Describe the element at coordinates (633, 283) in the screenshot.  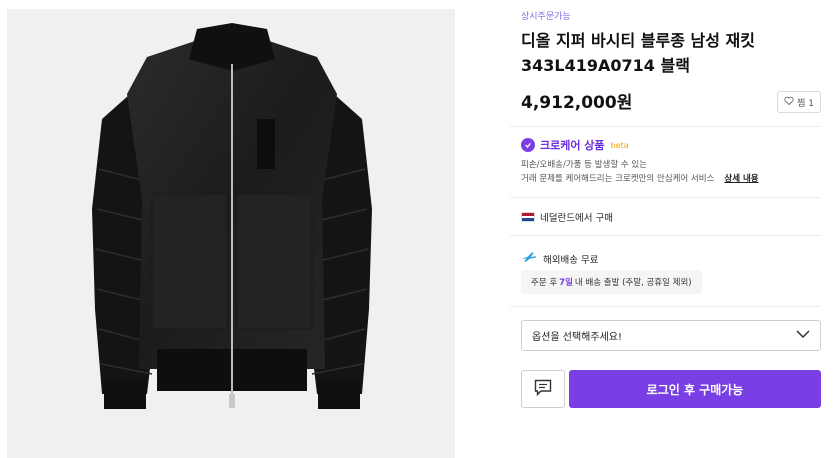
I see `shipping-note-suffix: 내 배송 출발 (주말, 공휴일 제외)` at that location.